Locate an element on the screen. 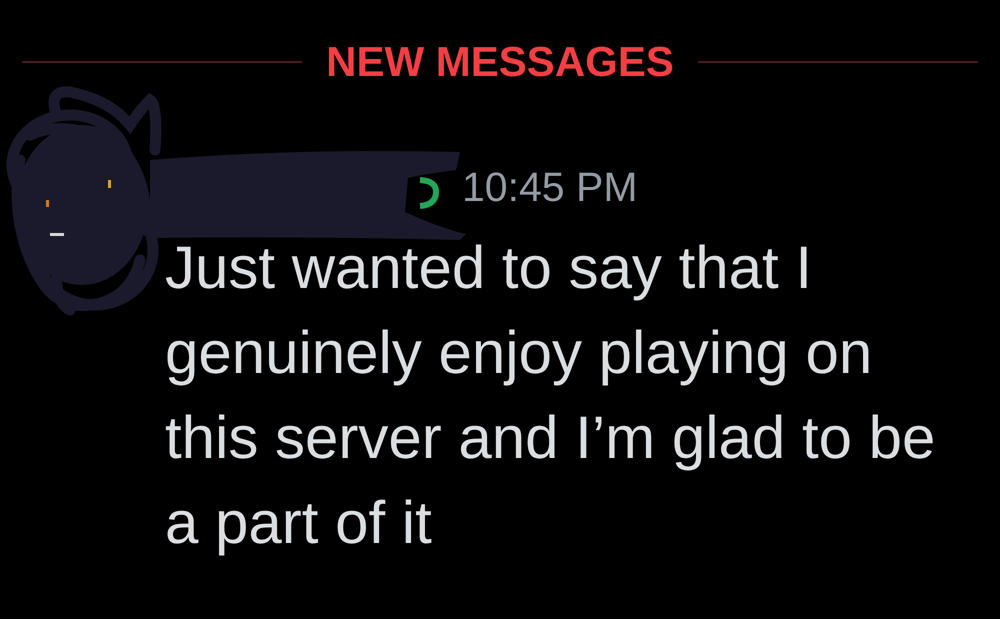 The image size is (1000, 619). new-messages-label: NEW MESSAGES is located at coordinates (500, 62).